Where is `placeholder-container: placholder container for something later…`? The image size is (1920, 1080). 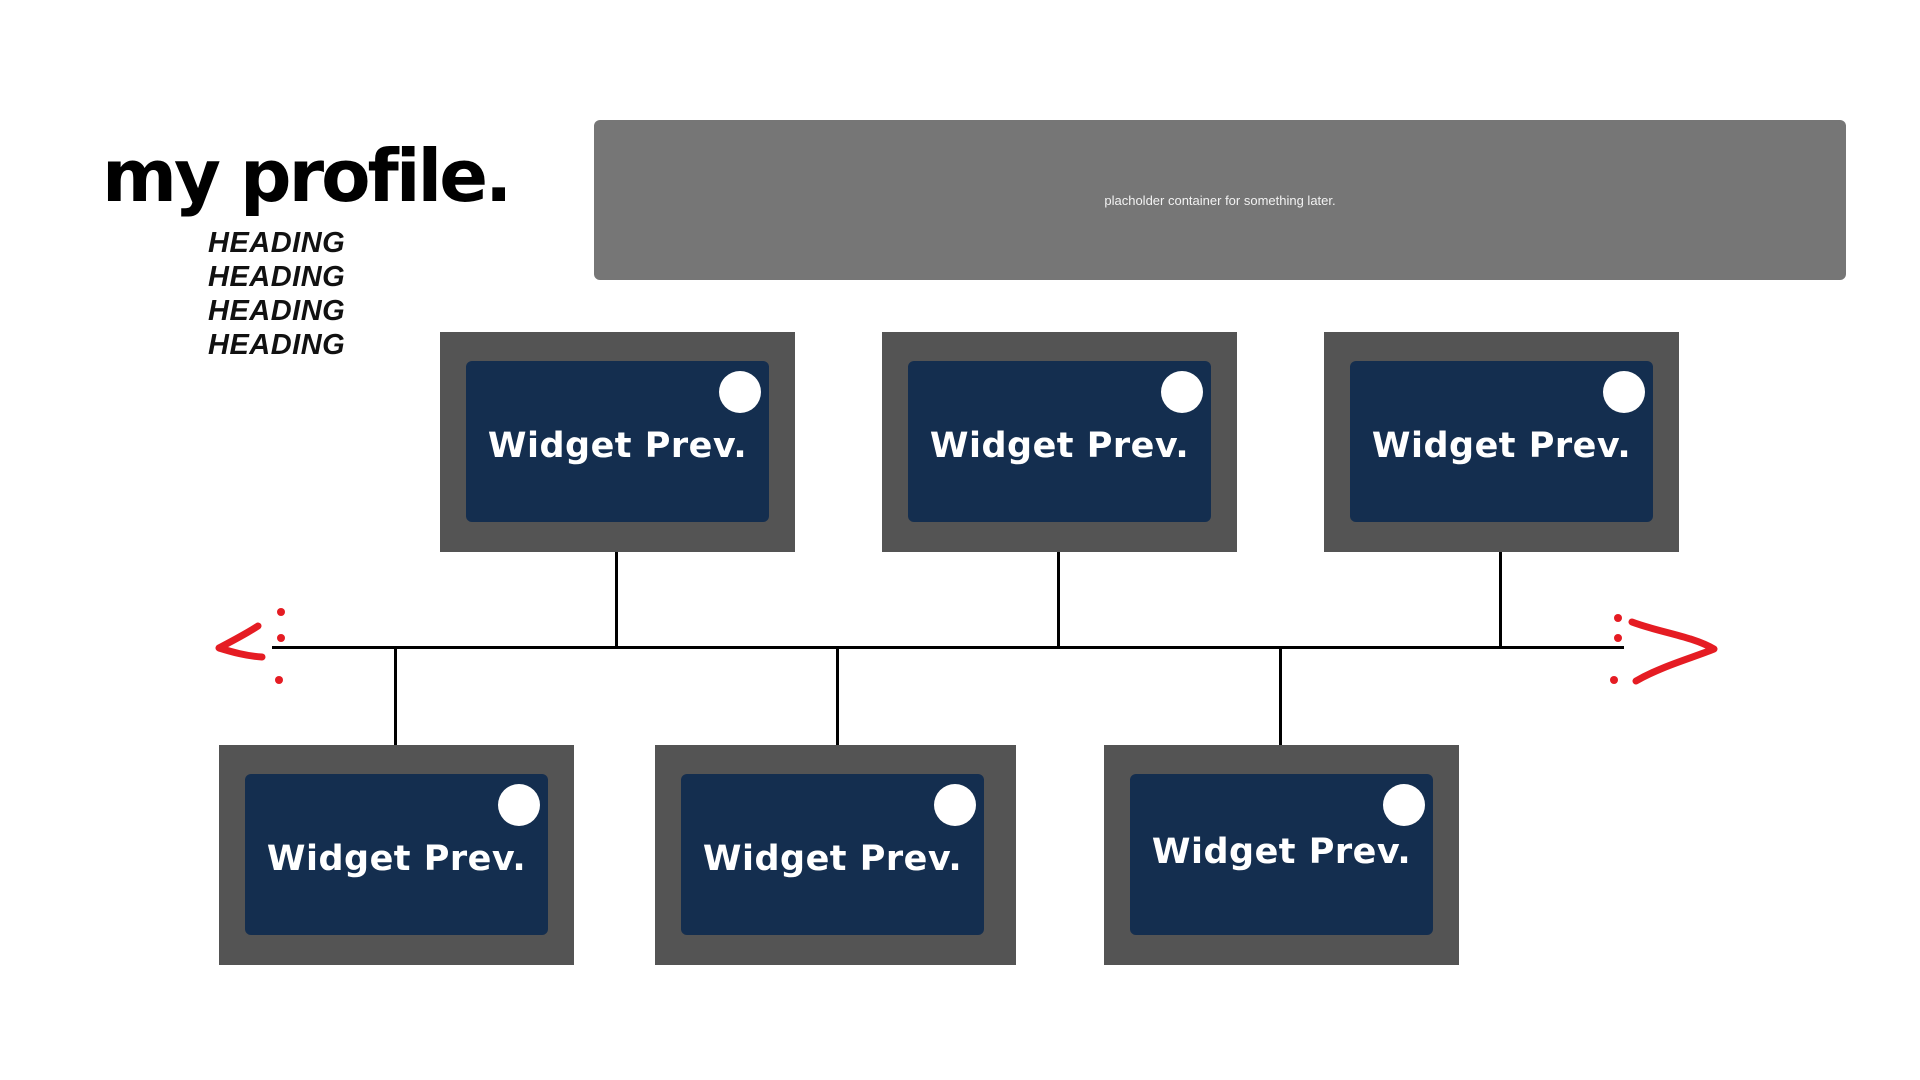 placeholder-container: placholder container for something later… is located at coordinates (1220, 200).